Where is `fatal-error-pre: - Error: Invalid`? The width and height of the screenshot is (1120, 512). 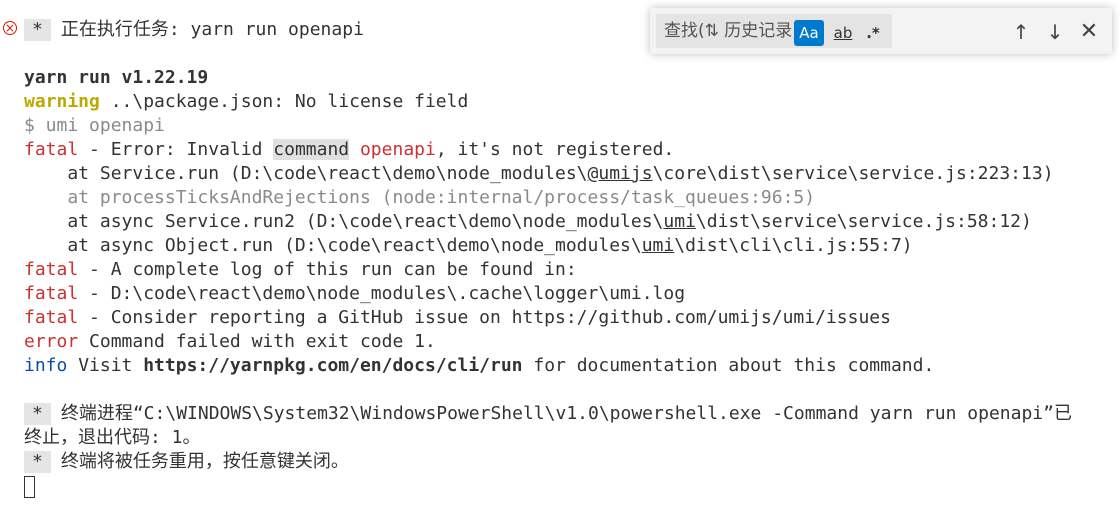
fatal-error-pre: - Error: Invalid is located at coordinates (176, 149).